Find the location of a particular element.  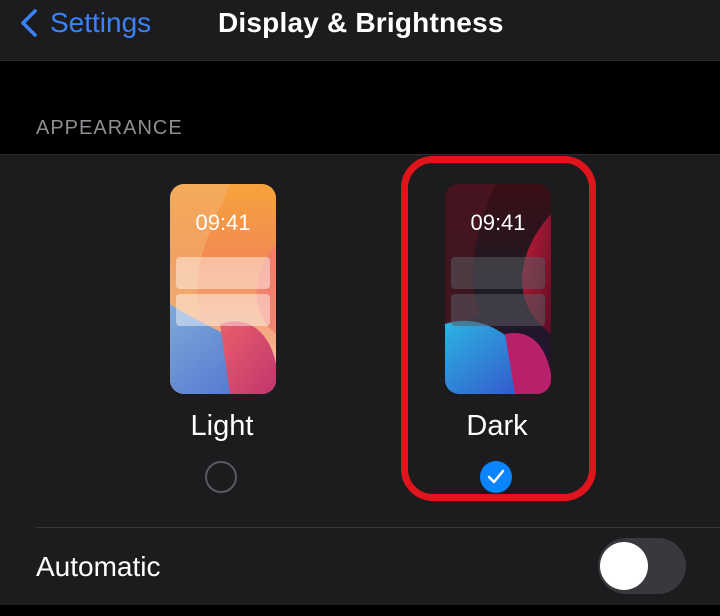

light-preview-time: 09:41 is located at coordinates (223, 222).